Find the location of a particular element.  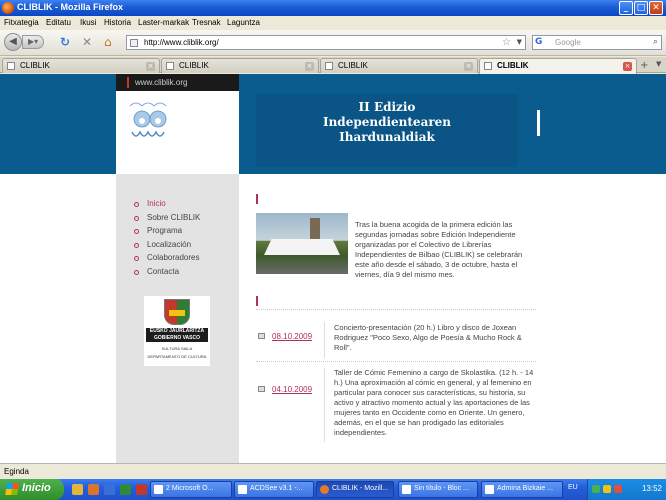

banner-line-1: II Edizio is located at coordinates (387, 107).